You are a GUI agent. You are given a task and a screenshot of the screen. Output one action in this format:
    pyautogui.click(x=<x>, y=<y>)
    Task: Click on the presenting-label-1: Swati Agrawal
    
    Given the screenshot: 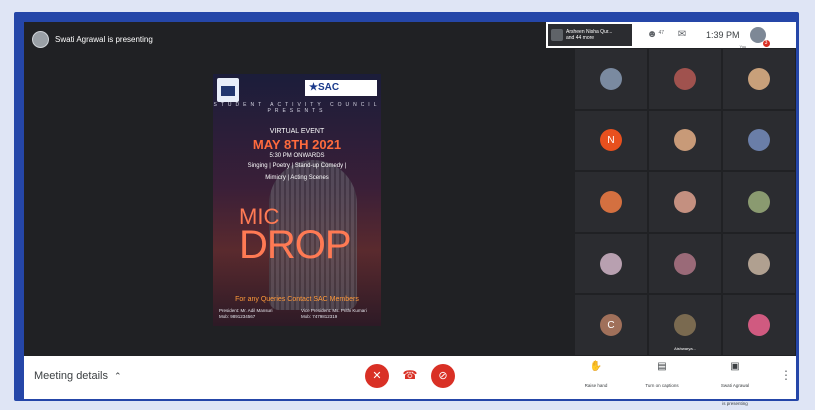 What is the action you would take?
    pyautogui.click(x=735, y=385)
    